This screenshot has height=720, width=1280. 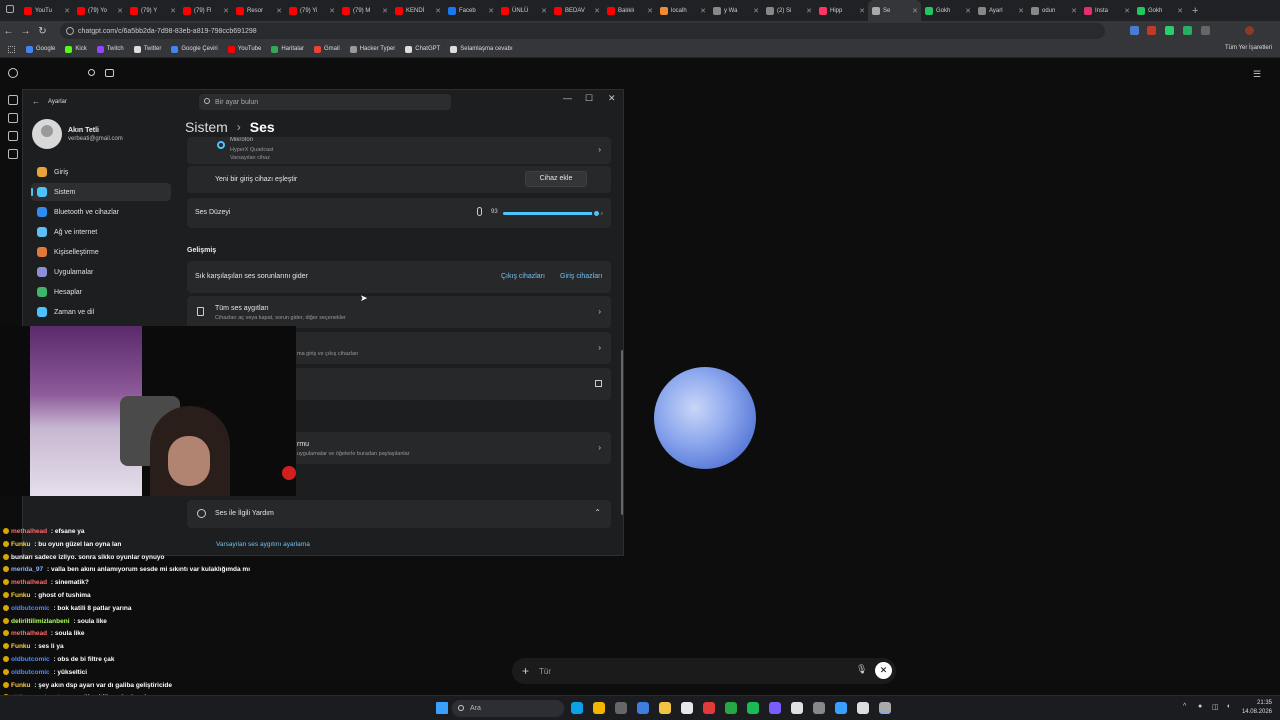 I want to click on browser-tab: Hipp ✕, so click(x=841, y=10).